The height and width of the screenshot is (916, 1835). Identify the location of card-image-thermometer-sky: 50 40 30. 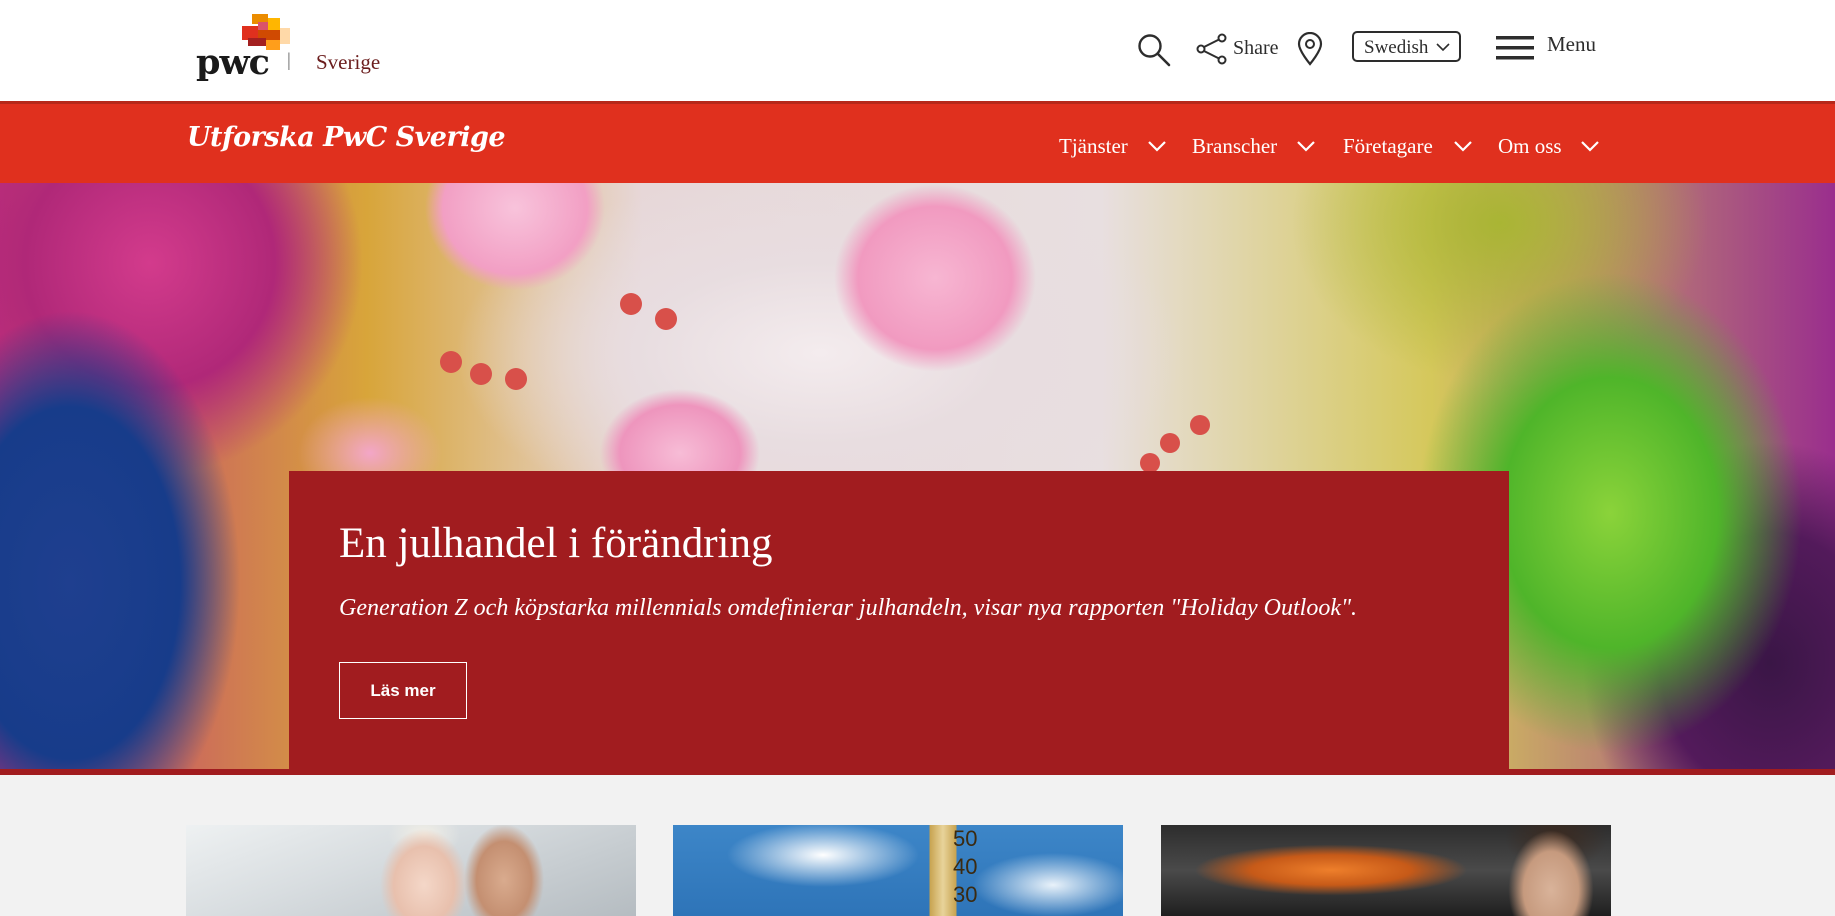
(898, 870).